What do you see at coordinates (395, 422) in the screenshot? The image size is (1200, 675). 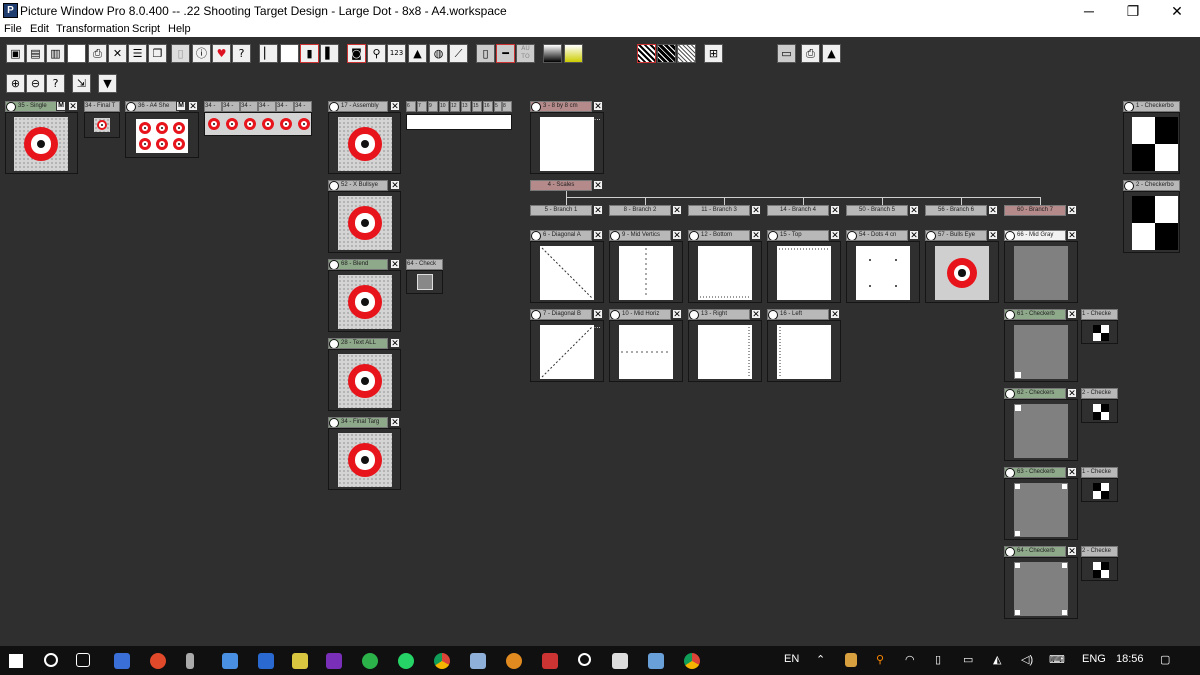 I see `node-34b-close: ✕` at bounding box center [395, 422].